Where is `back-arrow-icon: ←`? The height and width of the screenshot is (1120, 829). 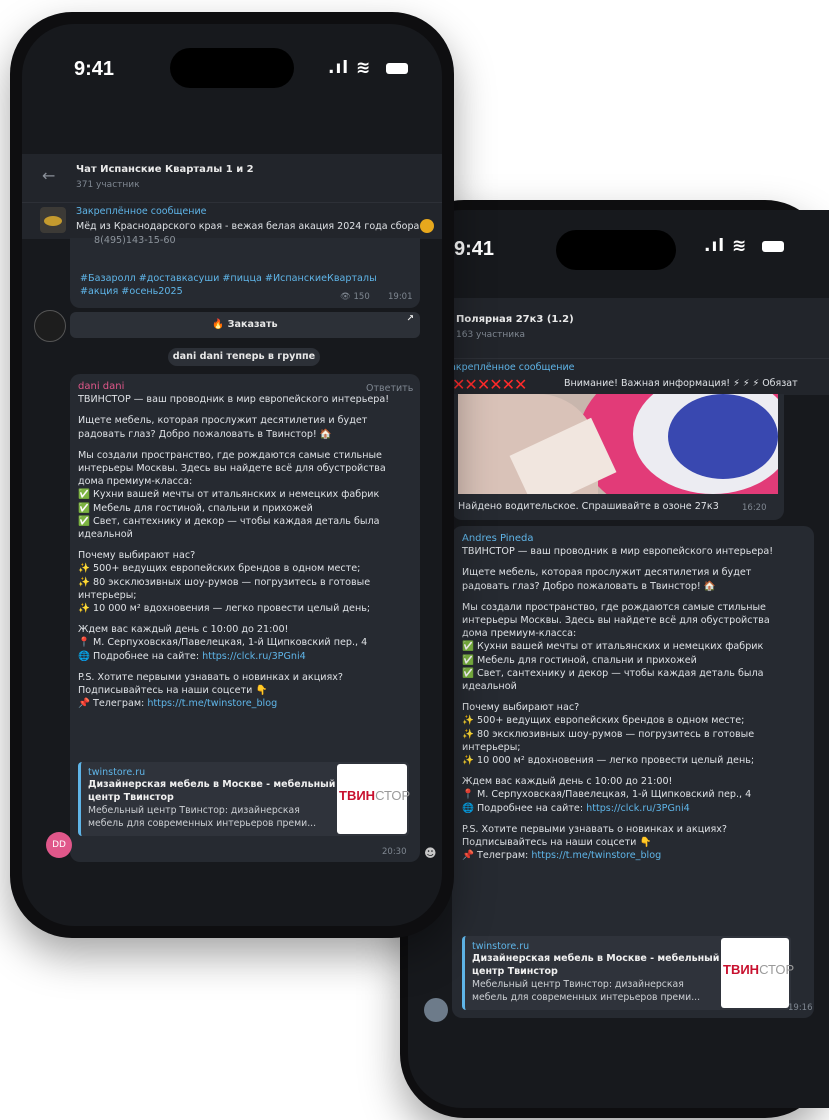 back-arrow-icon: ← is located at coordinates (48, 175).